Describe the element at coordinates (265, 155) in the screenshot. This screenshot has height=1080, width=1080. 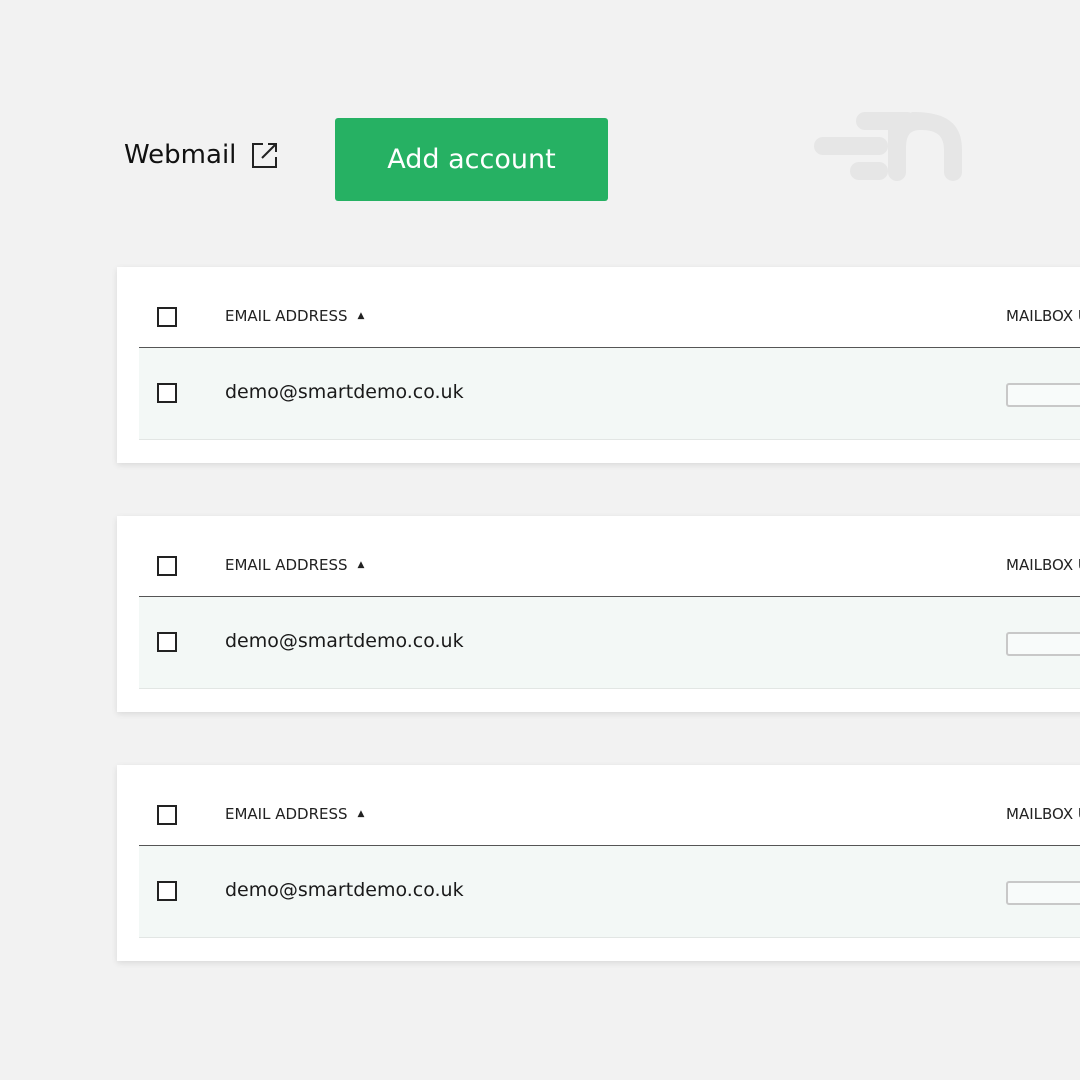
I see `external-link-icon` at that location.